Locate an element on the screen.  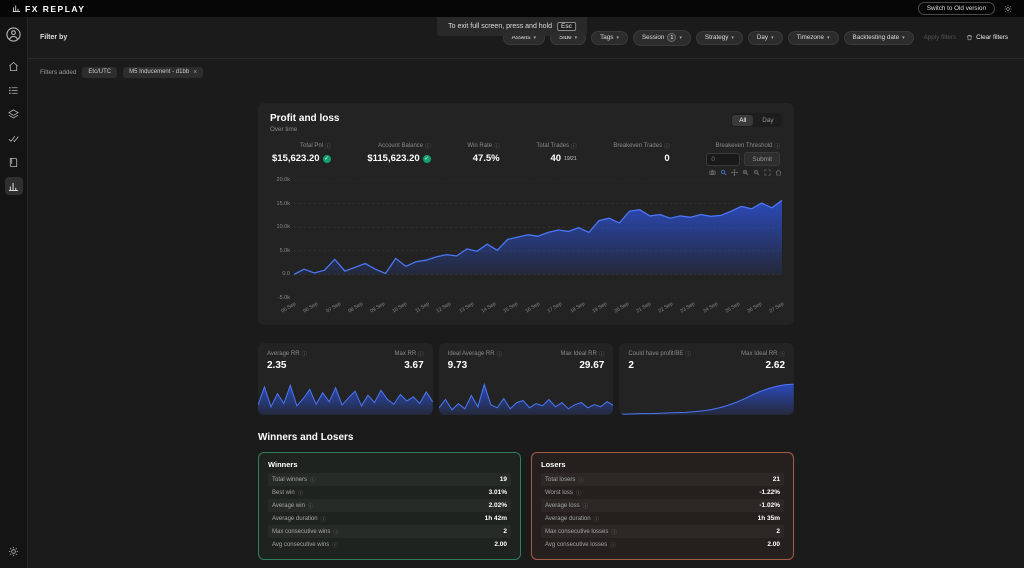
x-tick-label: 19 Sep is located at coordinates (599, 308).